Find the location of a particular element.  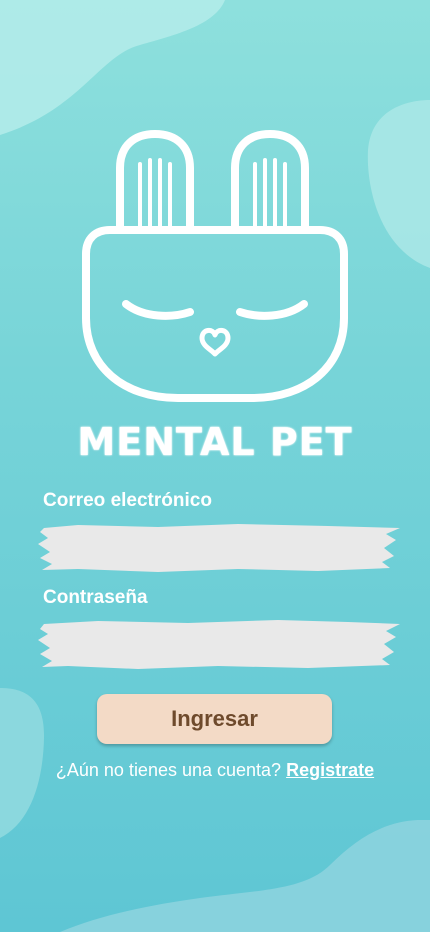

email-label: Correo electrónico is located at coordinates (127, 500).